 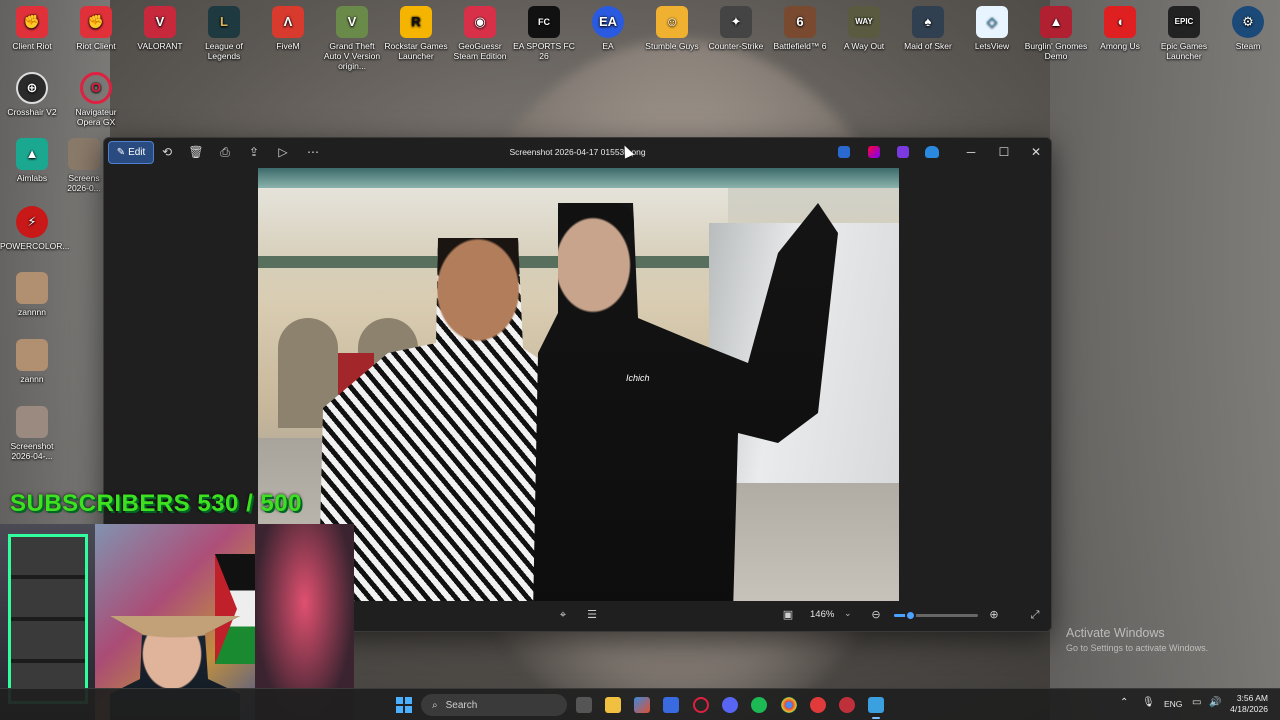 I want to click on desktop-icon-opera-gx: O Navigateur Opera GX, so click(x=96, y=97).